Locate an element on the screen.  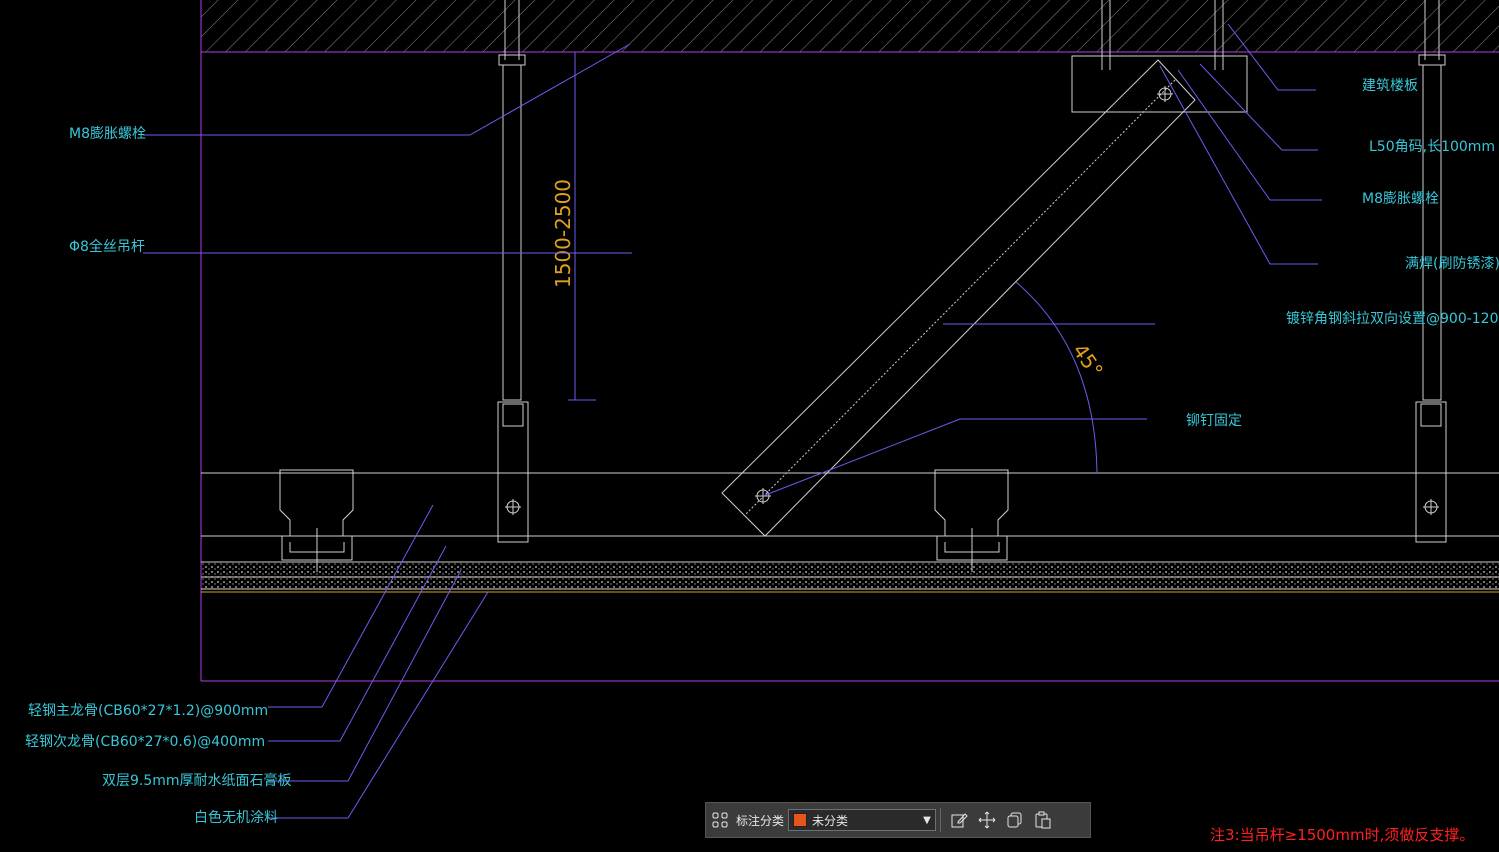
category-color-swatch is located at coordinates (800, 820).